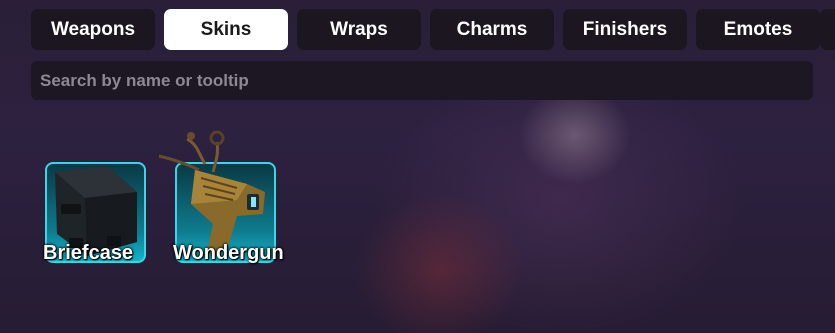  I want to click on tab-weapons: Weapons, so click(93, 29).